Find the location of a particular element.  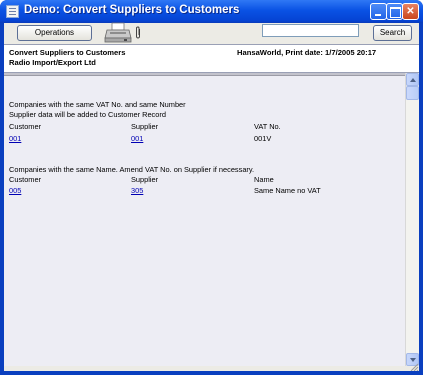

search-input is located at coordinates (310, 30).